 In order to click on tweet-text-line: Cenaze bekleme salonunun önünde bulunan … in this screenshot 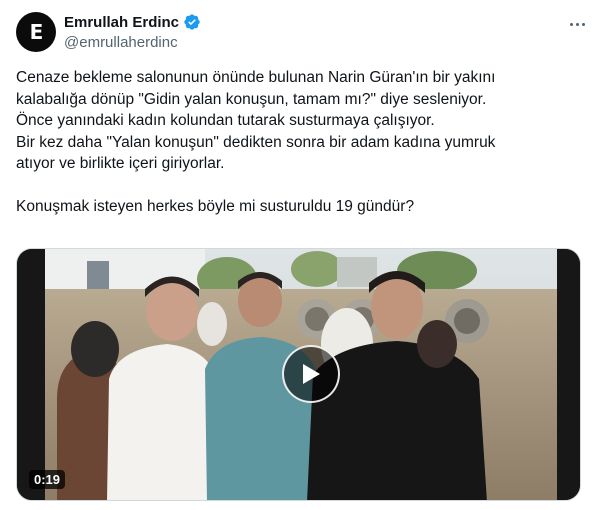, I will do `click(256, 77)`.